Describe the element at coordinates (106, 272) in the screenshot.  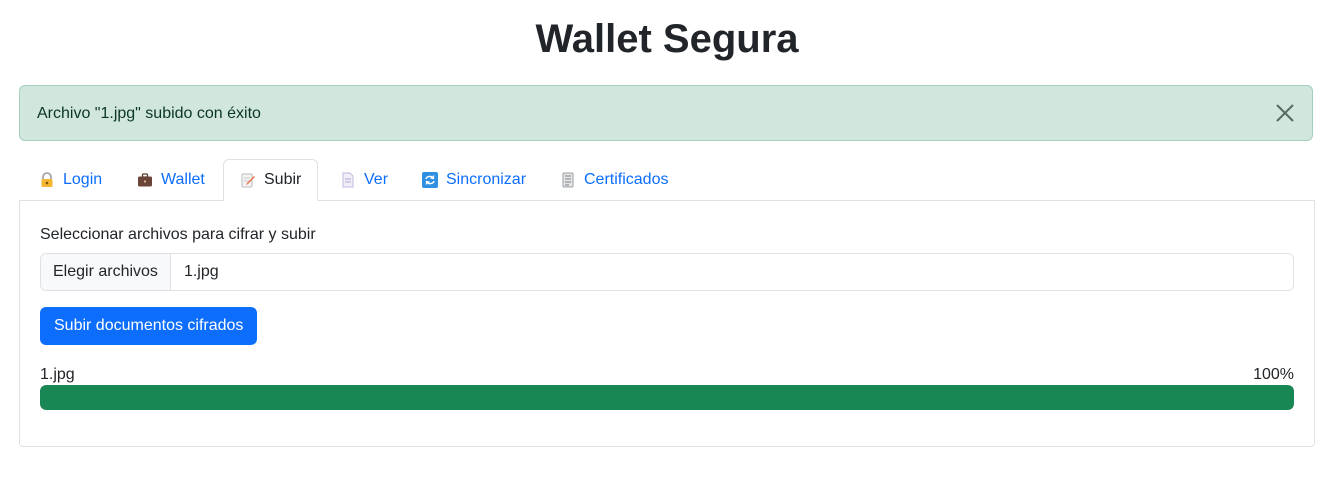
I see `choose-files-button: Elegir archivos` at that location.